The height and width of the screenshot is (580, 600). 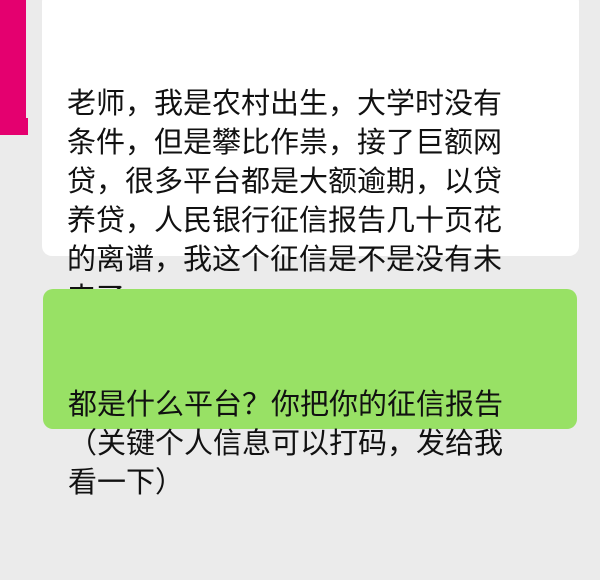 I want to click on sender-avatar, so click(x=17, y=67).